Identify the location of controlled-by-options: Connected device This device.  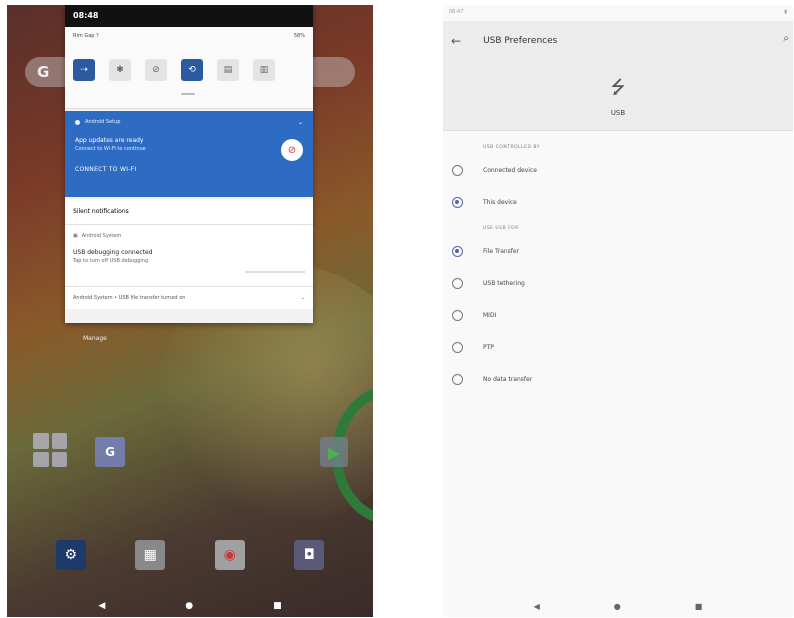
(618, 186).